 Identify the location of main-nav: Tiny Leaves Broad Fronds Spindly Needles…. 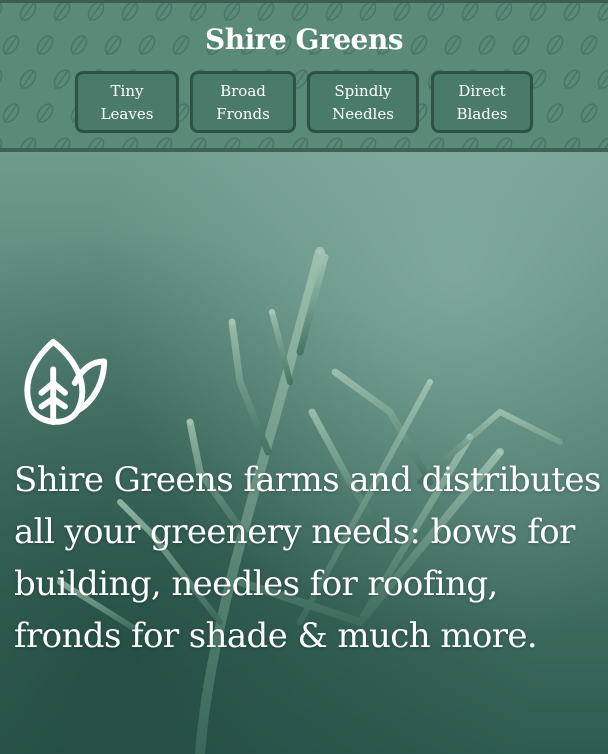
(304, 104).